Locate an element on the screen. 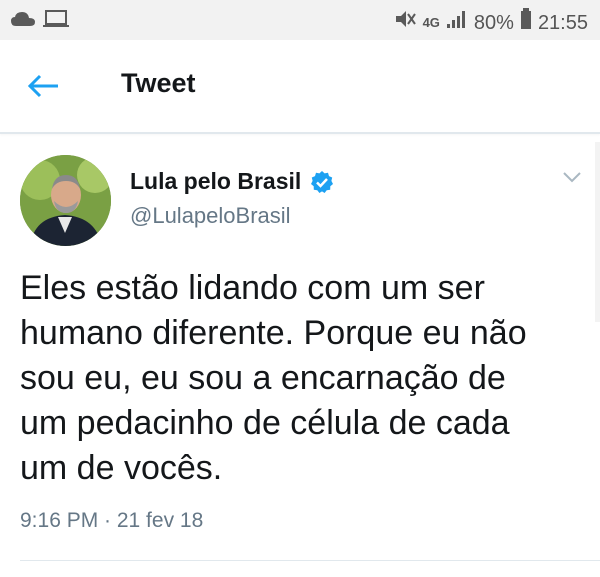  page-title: Tweet is located at coordinates (158, 83).